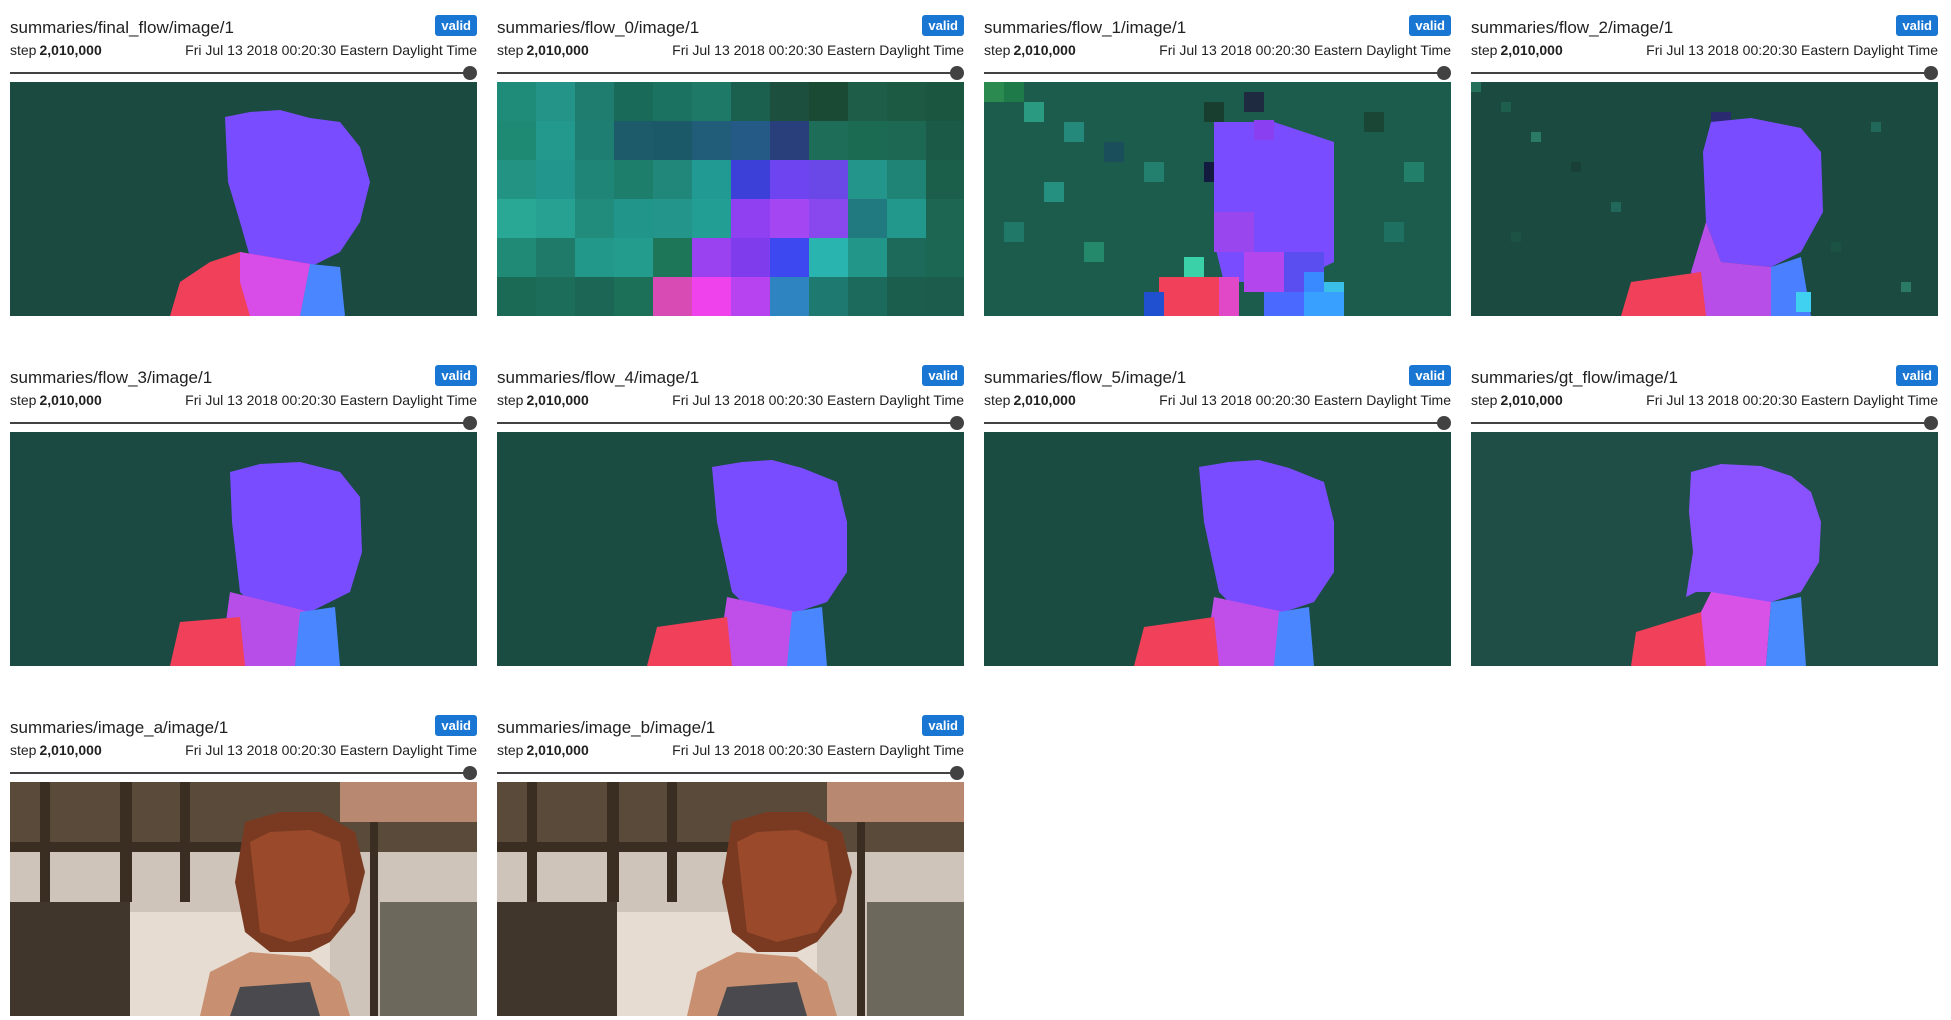  Describe the element at coordinates (119, 727) in the screenshot. I see `card-title: summaries/image_a/image/1` at that location.